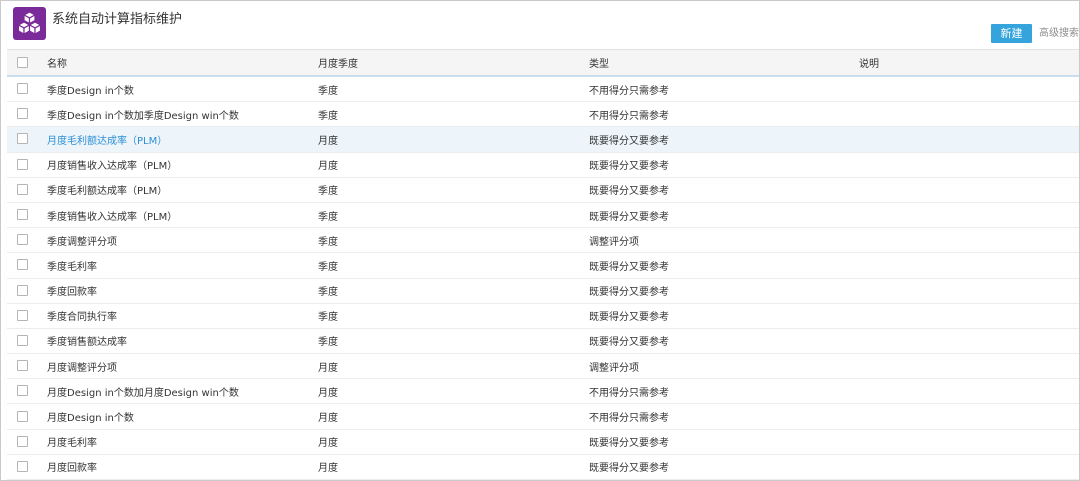  What do you see at coordinates (143, 391) in the screenshot?
I see `row-name-cell: 月度Design in个数加月度Design win个数` at bounding box center [143, 391].